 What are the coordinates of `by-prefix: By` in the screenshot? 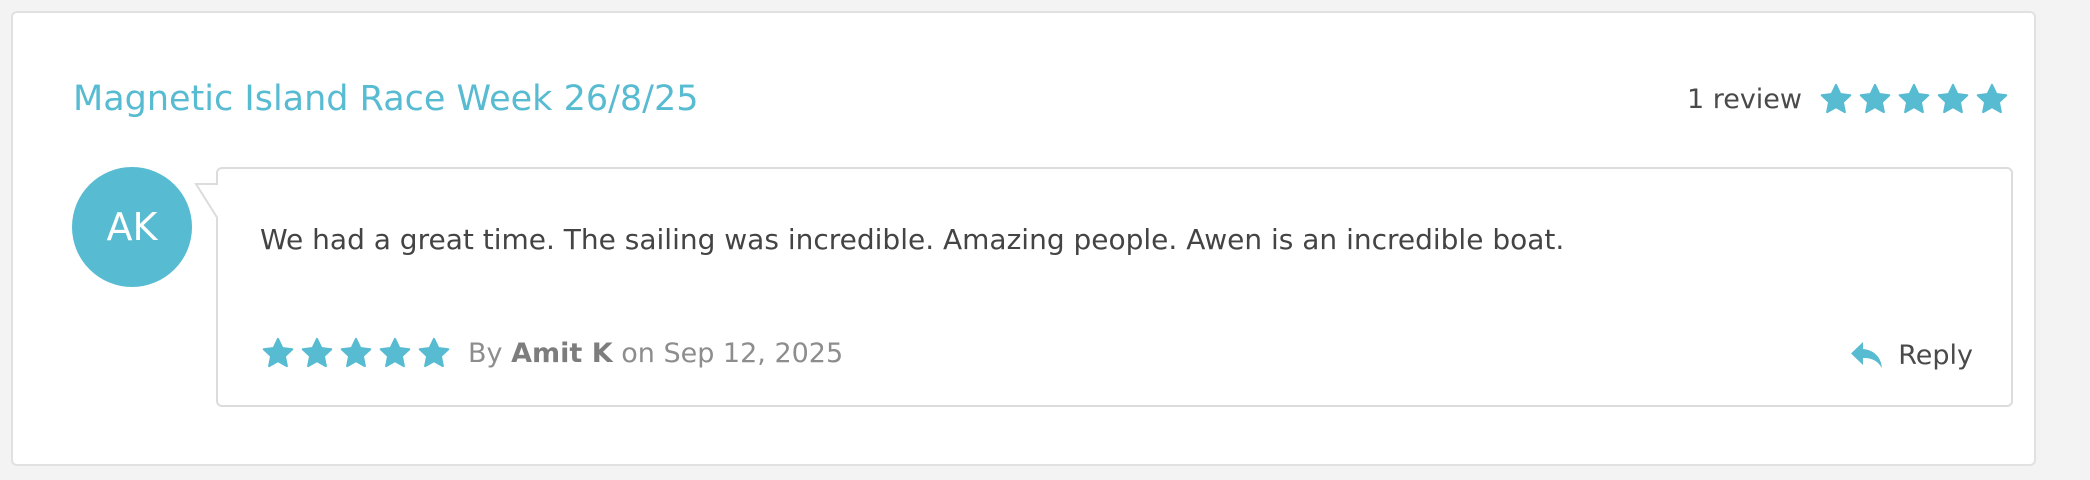 It's located at (485, 353).